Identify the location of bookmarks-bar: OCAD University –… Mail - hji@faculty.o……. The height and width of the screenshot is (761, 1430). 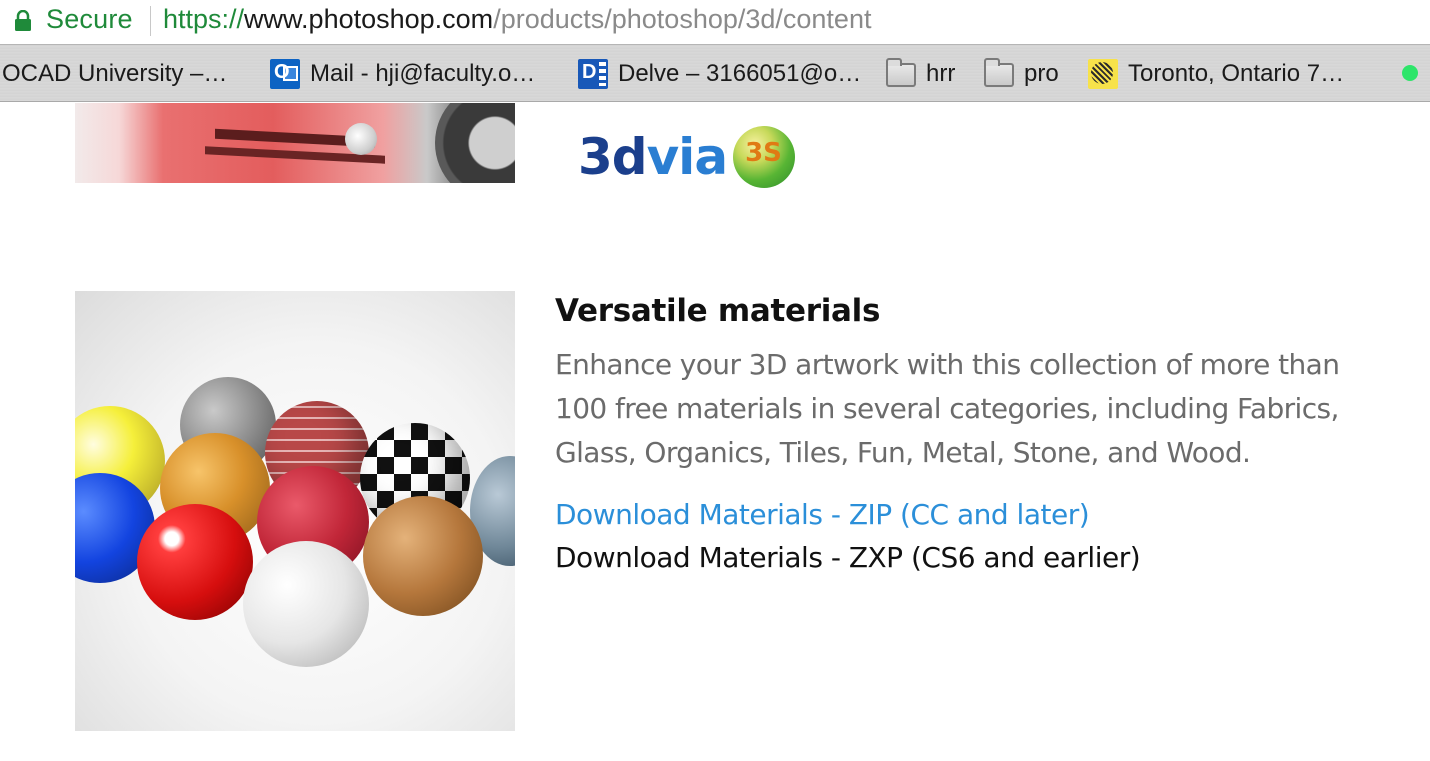
(715, 73).